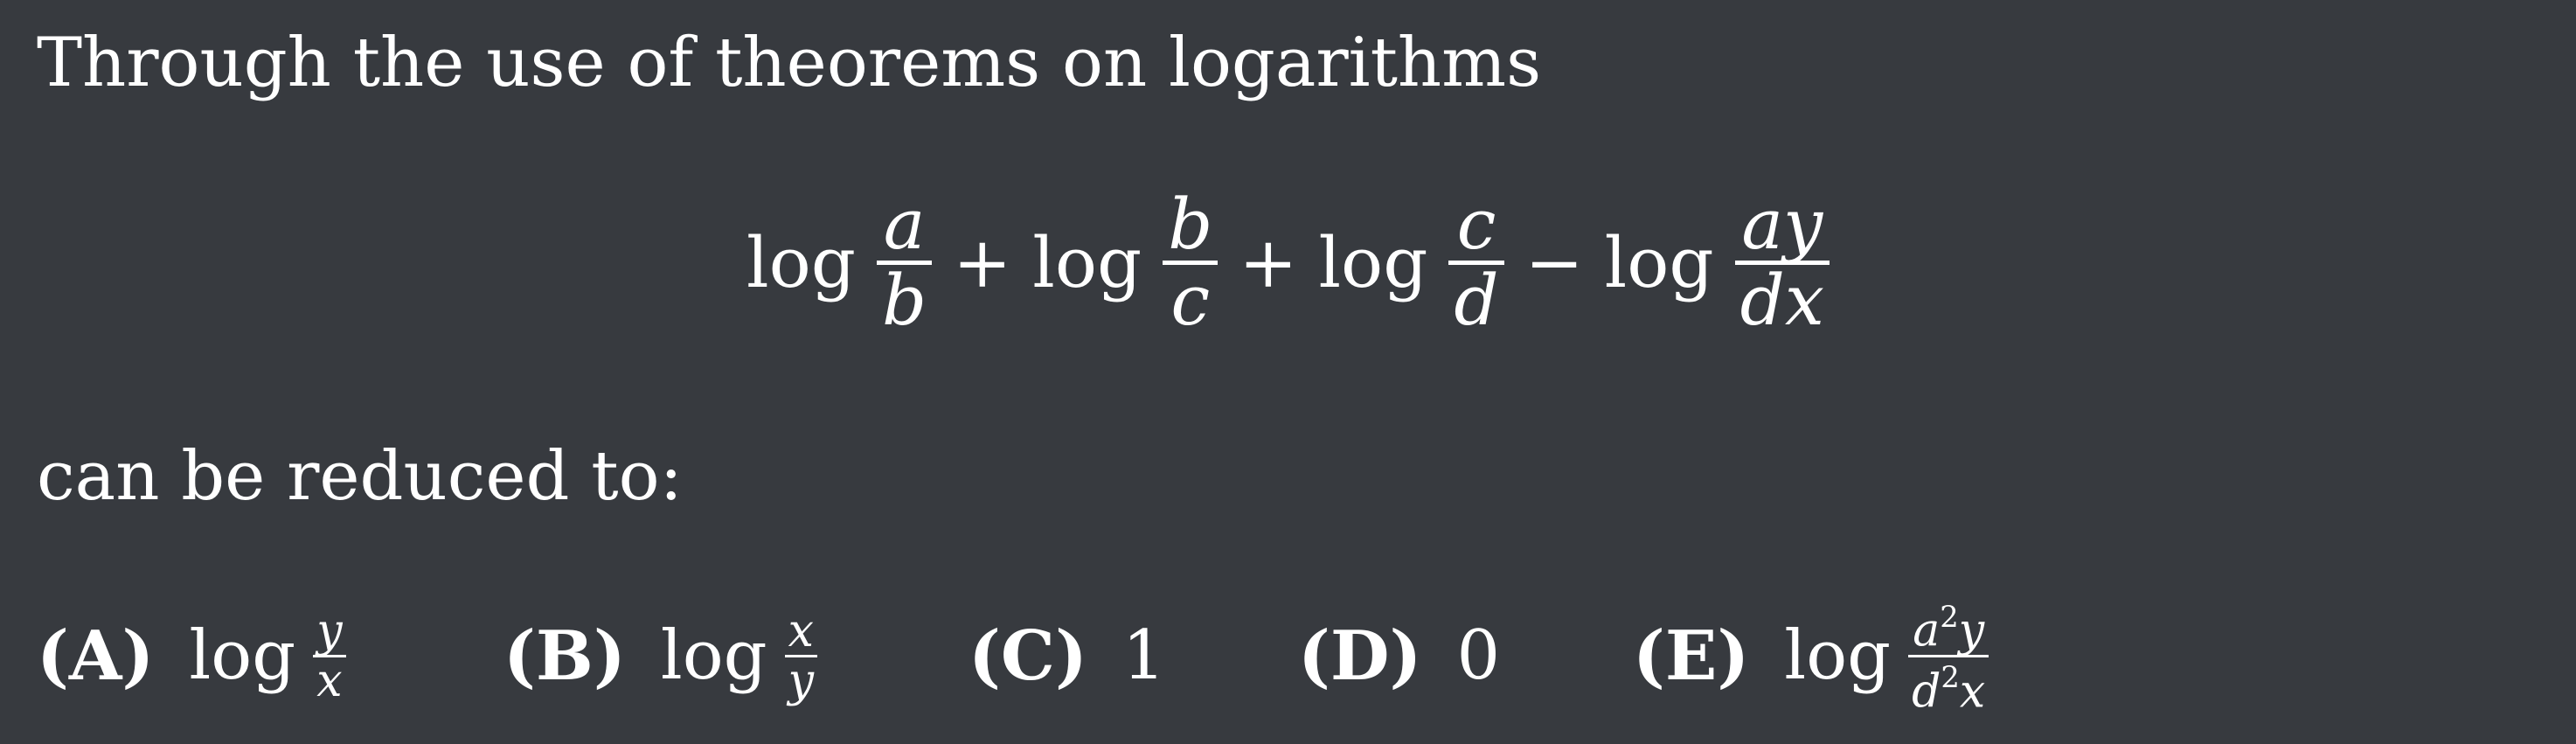 The image size is (2576, 744). I want to click on choice-value: log y x, so click(267, 655).